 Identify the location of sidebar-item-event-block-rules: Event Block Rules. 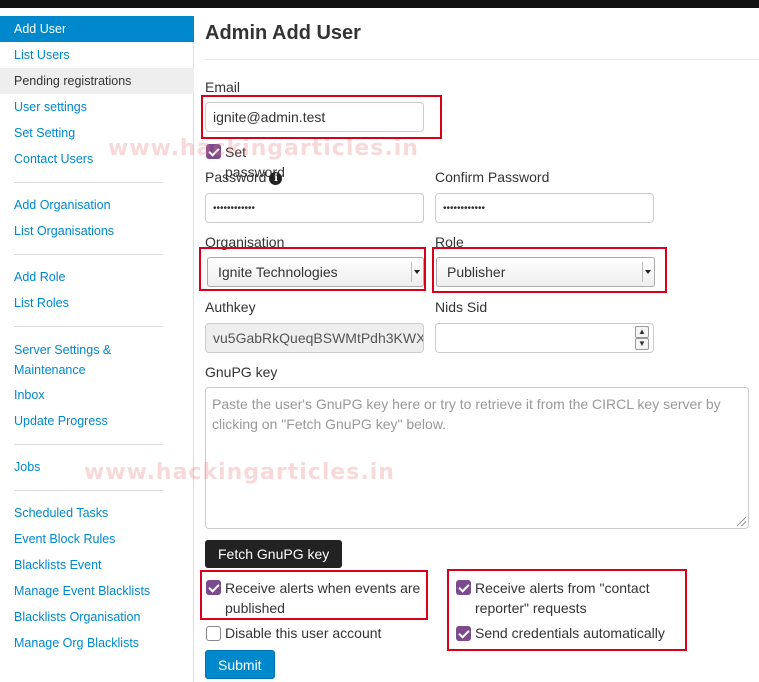
(97, 539).